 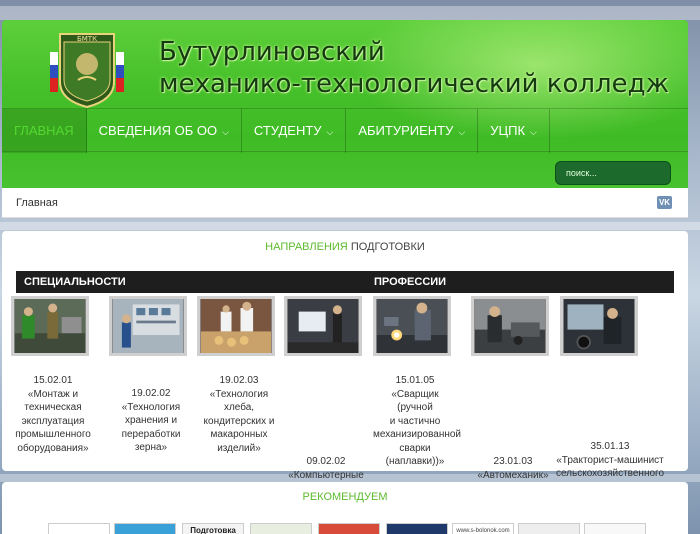 What do you see at coordinates (513, 388) in the screenshot?
I see `direction-card: 23.01.03 «Автомеханик»` at bounding box center [513, 388].